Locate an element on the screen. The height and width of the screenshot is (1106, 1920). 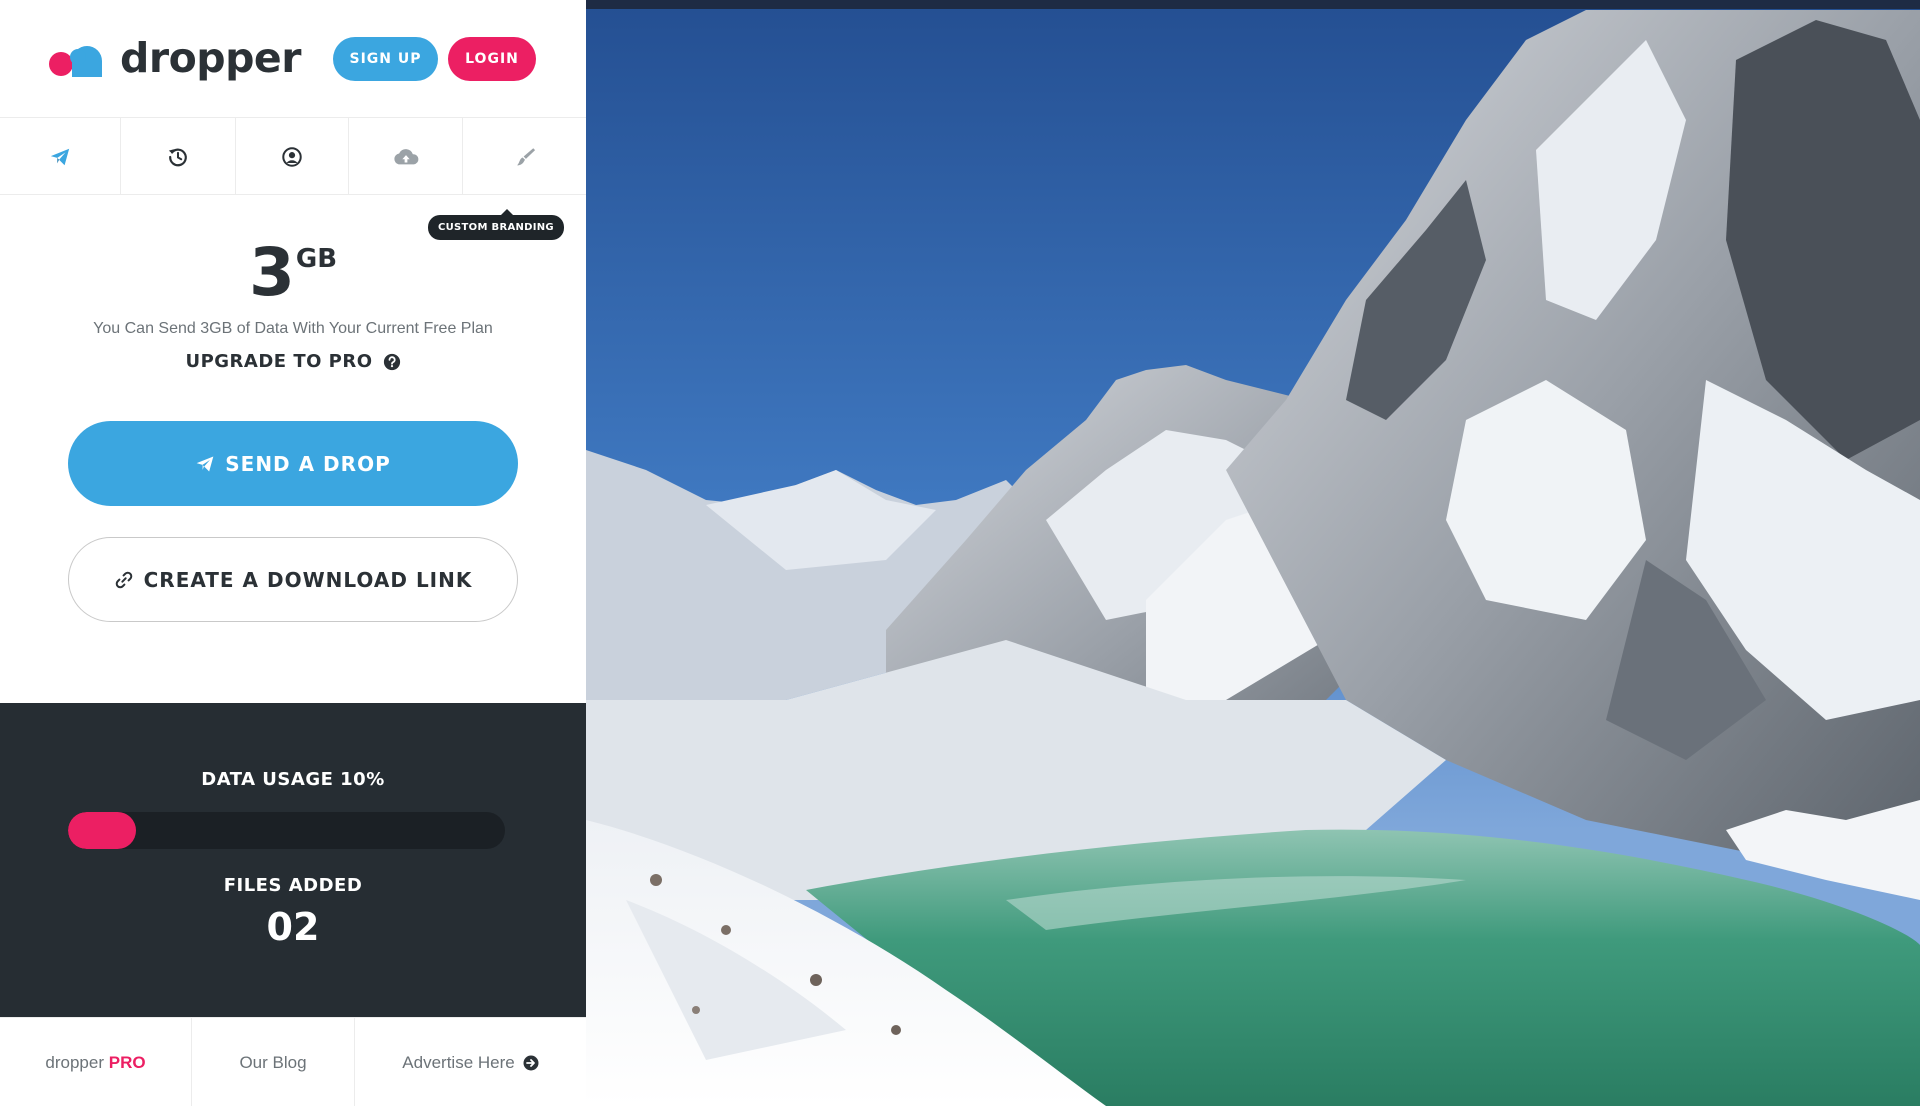
tab-account is located at coordinates (292, 156).